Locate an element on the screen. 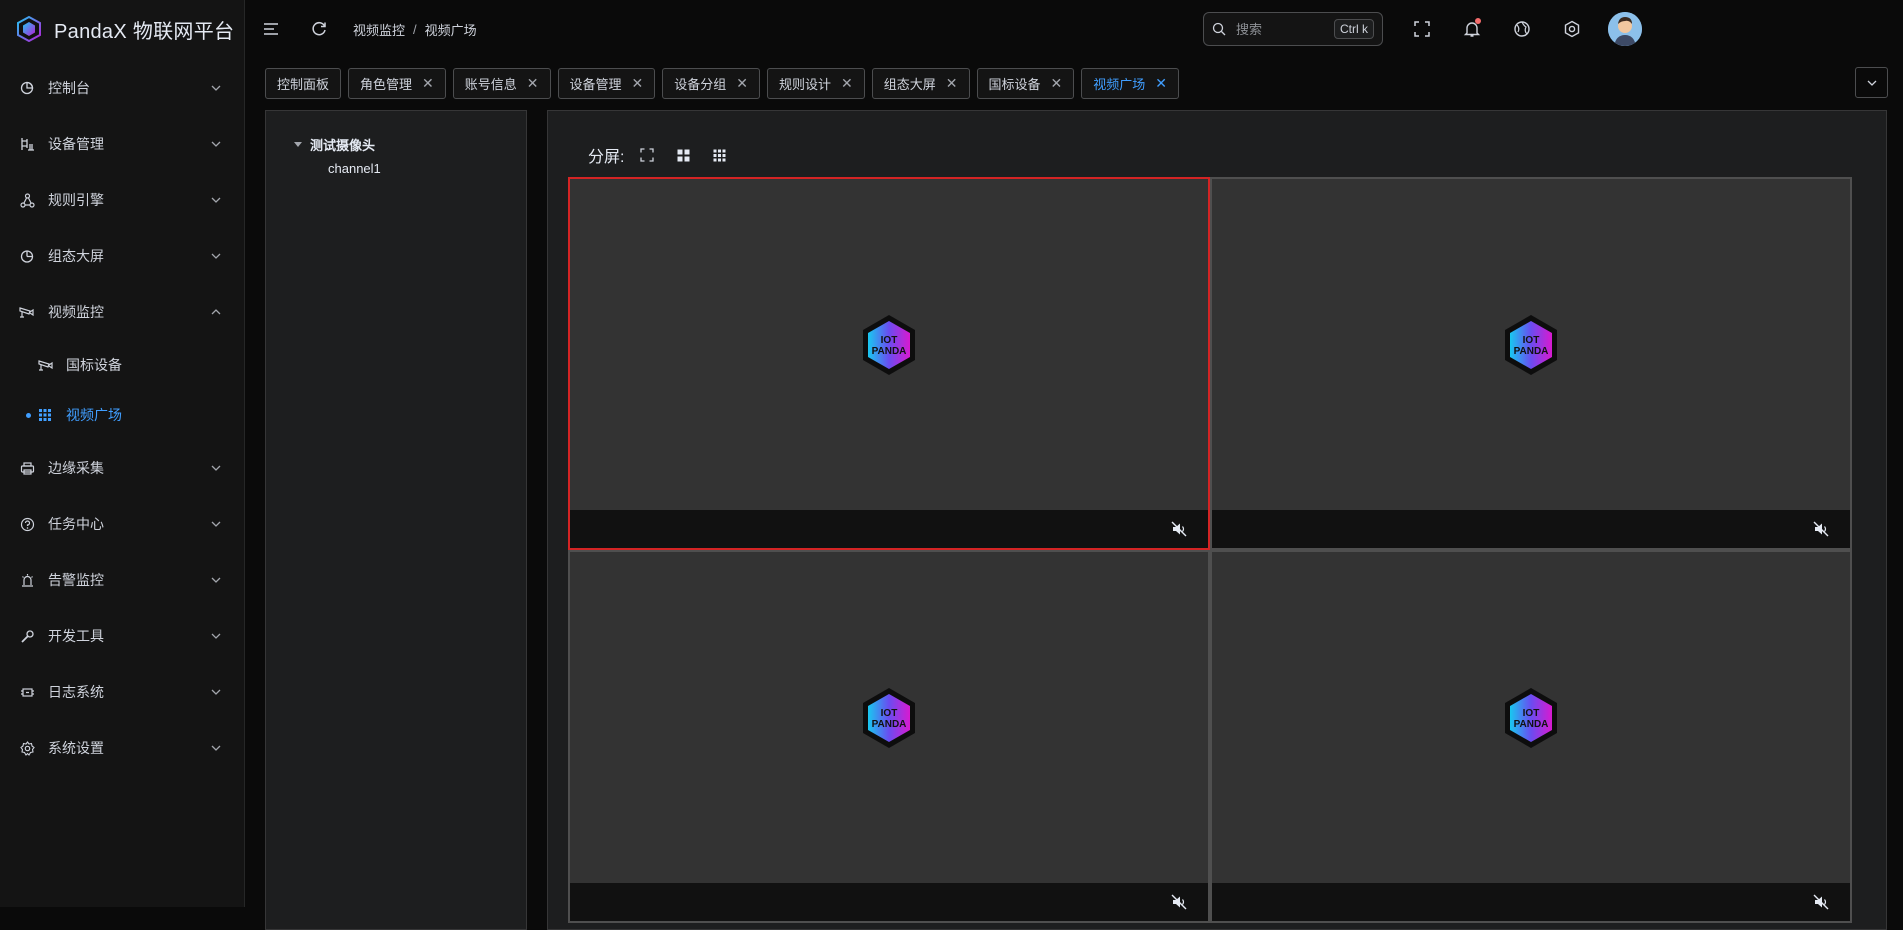 Image resolution: width=1903 pixels, height=930 pixels. user-avatar is located at coordinates (1625, 29).